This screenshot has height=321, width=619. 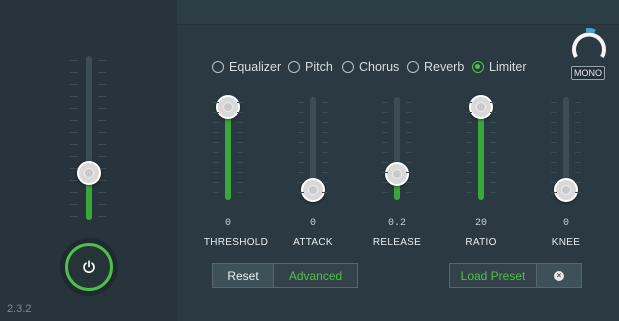 What do you see at coordinates (310, 67) in the screenshot?
I see `tab-pitch: Pitch` at bounding box center [310, 67].